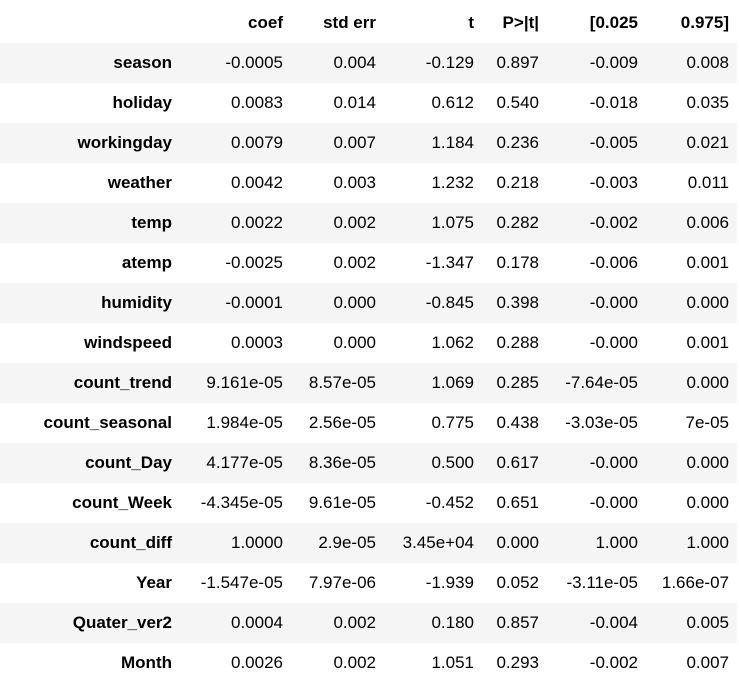 Image resolution: width=739 pixels, height=691 pixels. Describe the element at coordinates (128, 462) in the screenshot. I see `row-label: count_Day` at that location.